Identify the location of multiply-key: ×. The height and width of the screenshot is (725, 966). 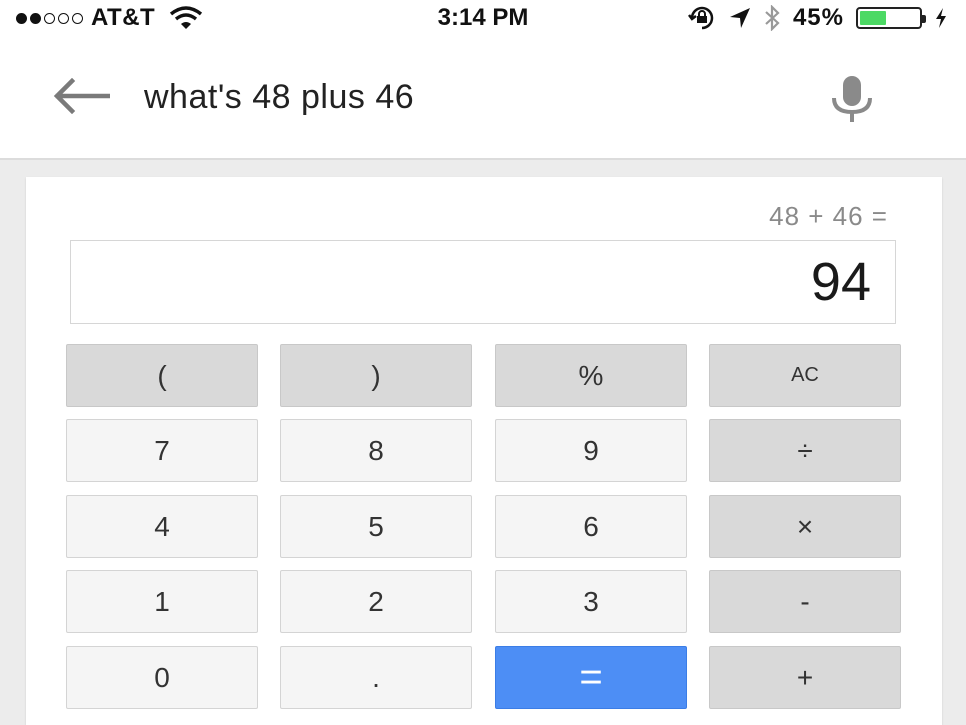
(805, 526).